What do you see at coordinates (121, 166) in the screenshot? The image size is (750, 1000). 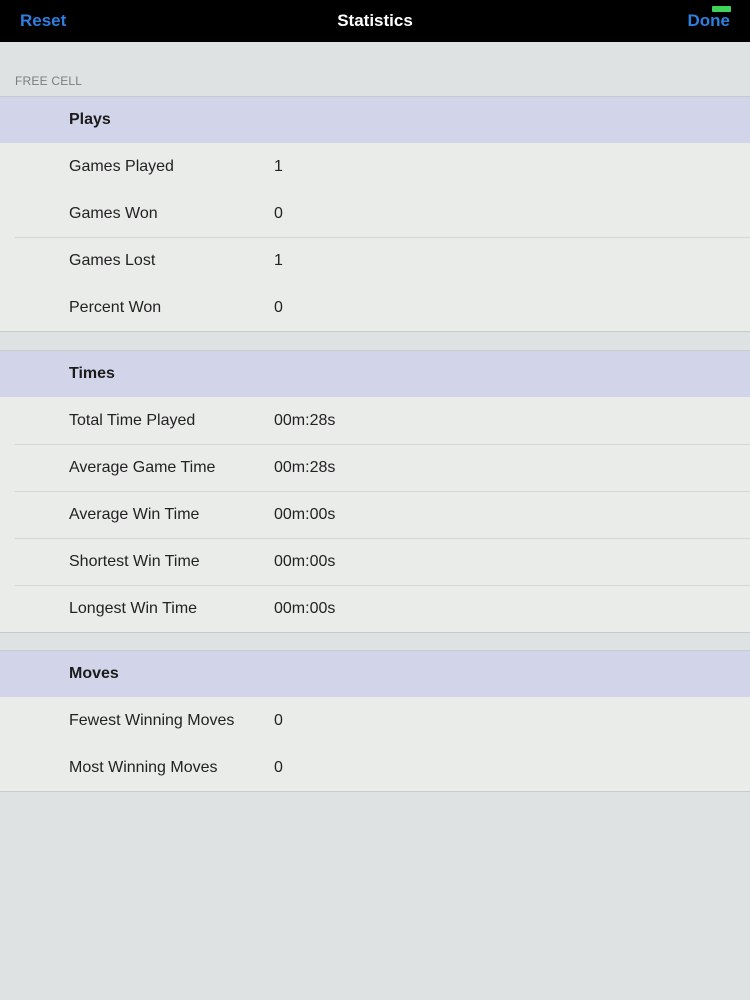 I see `row-label: Games Played` at bounding box center [121, 166].